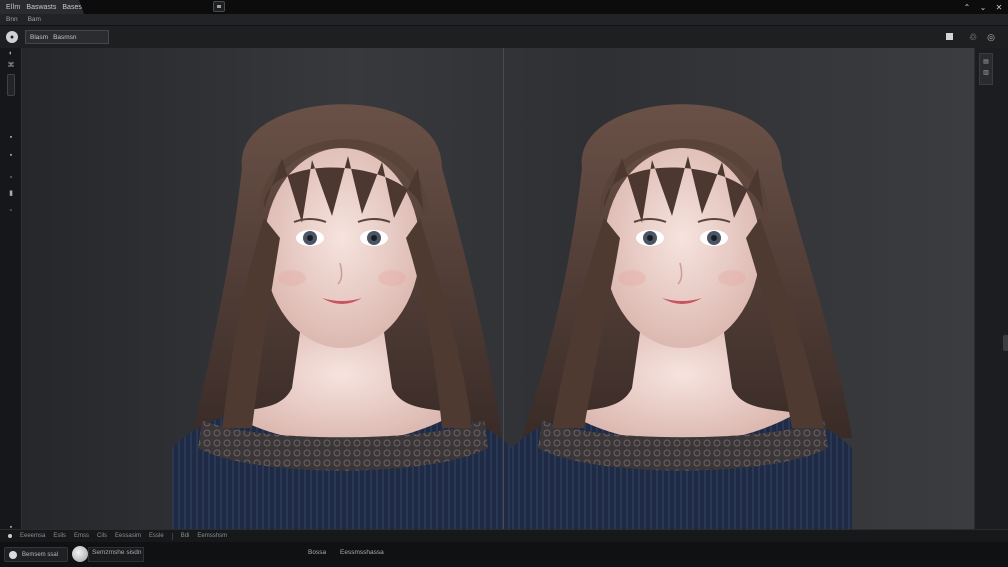 This screenshot has height=567, width=1008. What do you see at coordinates (986, 69) in the screenshot?
I see `layers-panel-toggle: ▤ ▥` at bounding box center [986, 69].